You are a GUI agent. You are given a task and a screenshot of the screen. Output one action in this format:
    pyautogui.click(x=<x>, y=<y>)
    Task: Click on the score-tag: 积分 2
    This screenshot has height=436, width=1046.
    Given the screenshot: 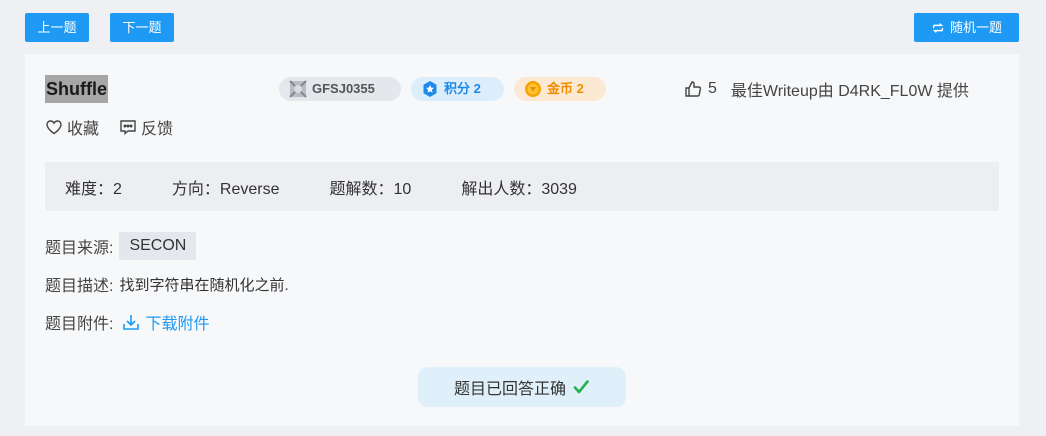 What is the action you would take?
    pyautogui.click(x=457, y=89)
    